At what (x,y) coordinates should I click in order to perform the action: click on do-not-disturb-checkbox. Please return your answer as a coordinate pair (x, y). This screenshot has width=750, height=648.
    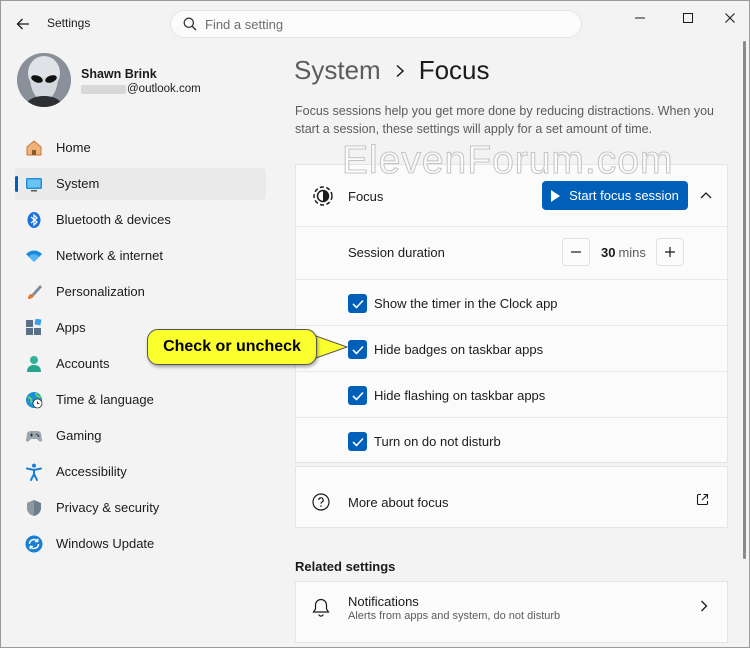
    Looking at the image, I should click on (357, 441).